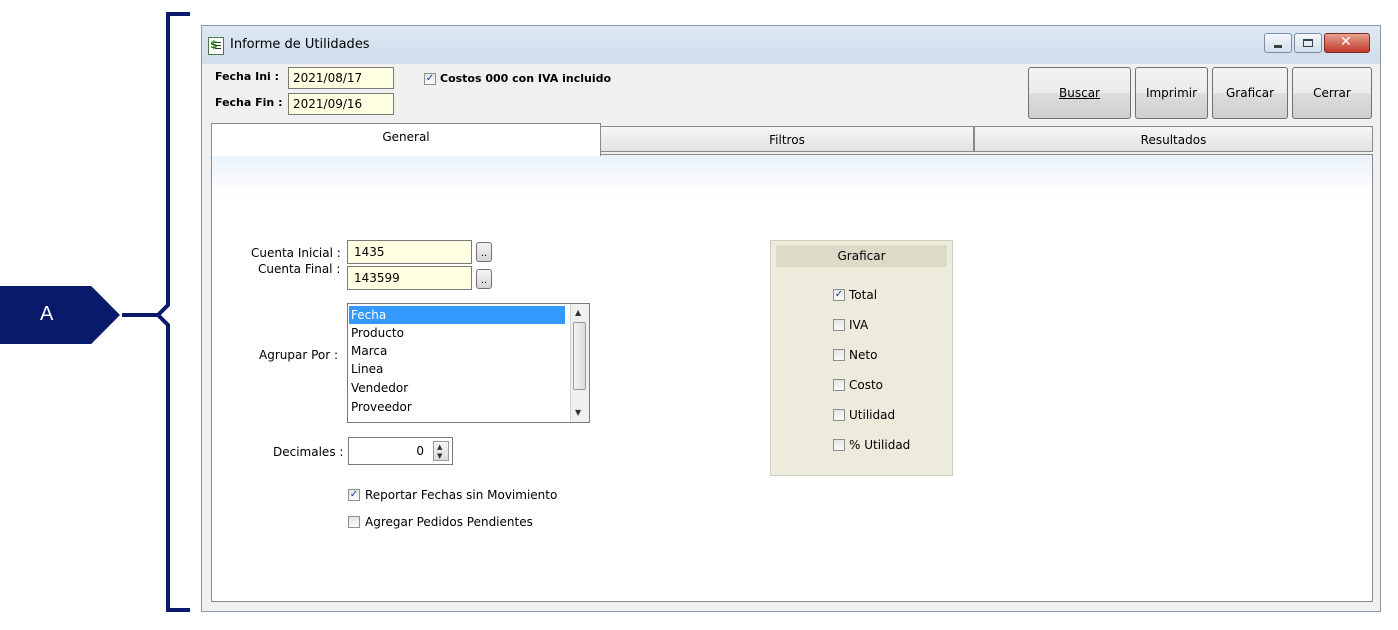 The height and width of the screenshot is (630, 1398). Describe the element at coordinates (341, 78) in the screenshot. I see `fecha-ini-field: 2021/08/17` at that location.